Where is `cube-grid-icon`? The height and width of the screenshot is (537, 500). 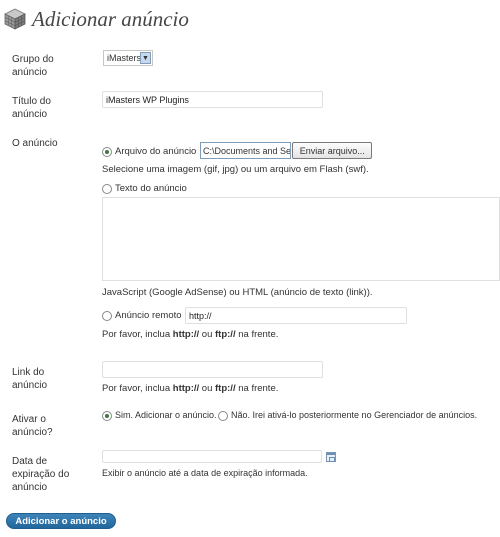 cube-grid-icon is located at coordinates (15, 19).